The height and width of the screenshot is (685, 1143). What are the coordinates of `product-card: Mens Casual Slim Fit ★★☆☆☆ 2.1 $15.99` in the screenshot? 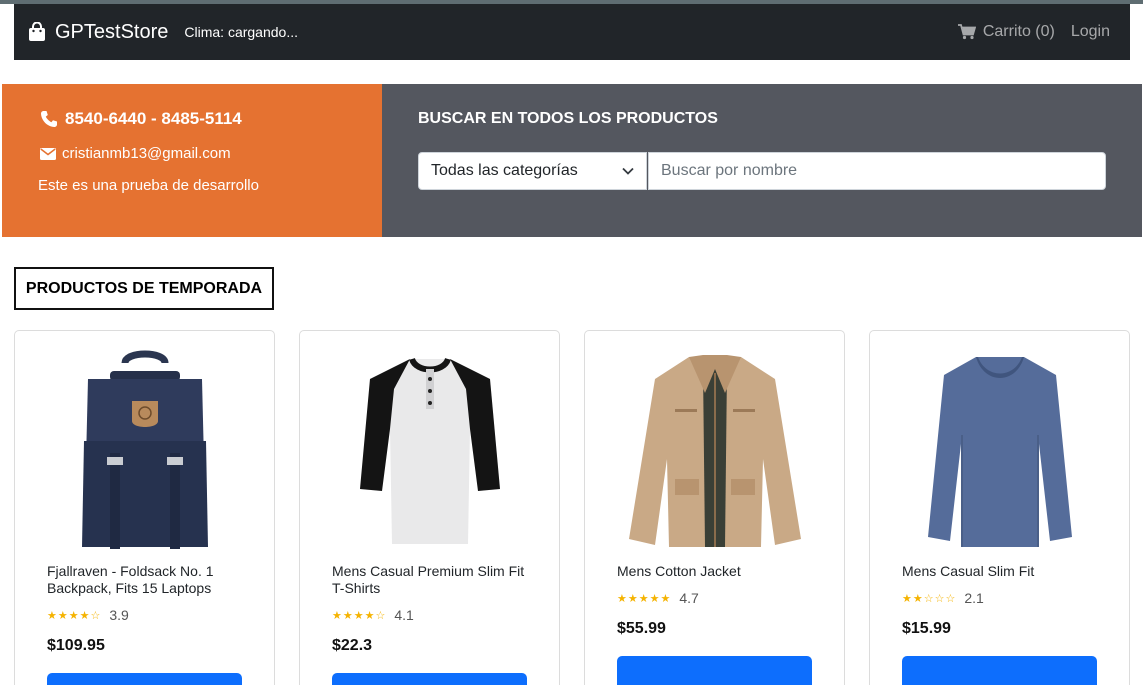 It's located at (999, 507).